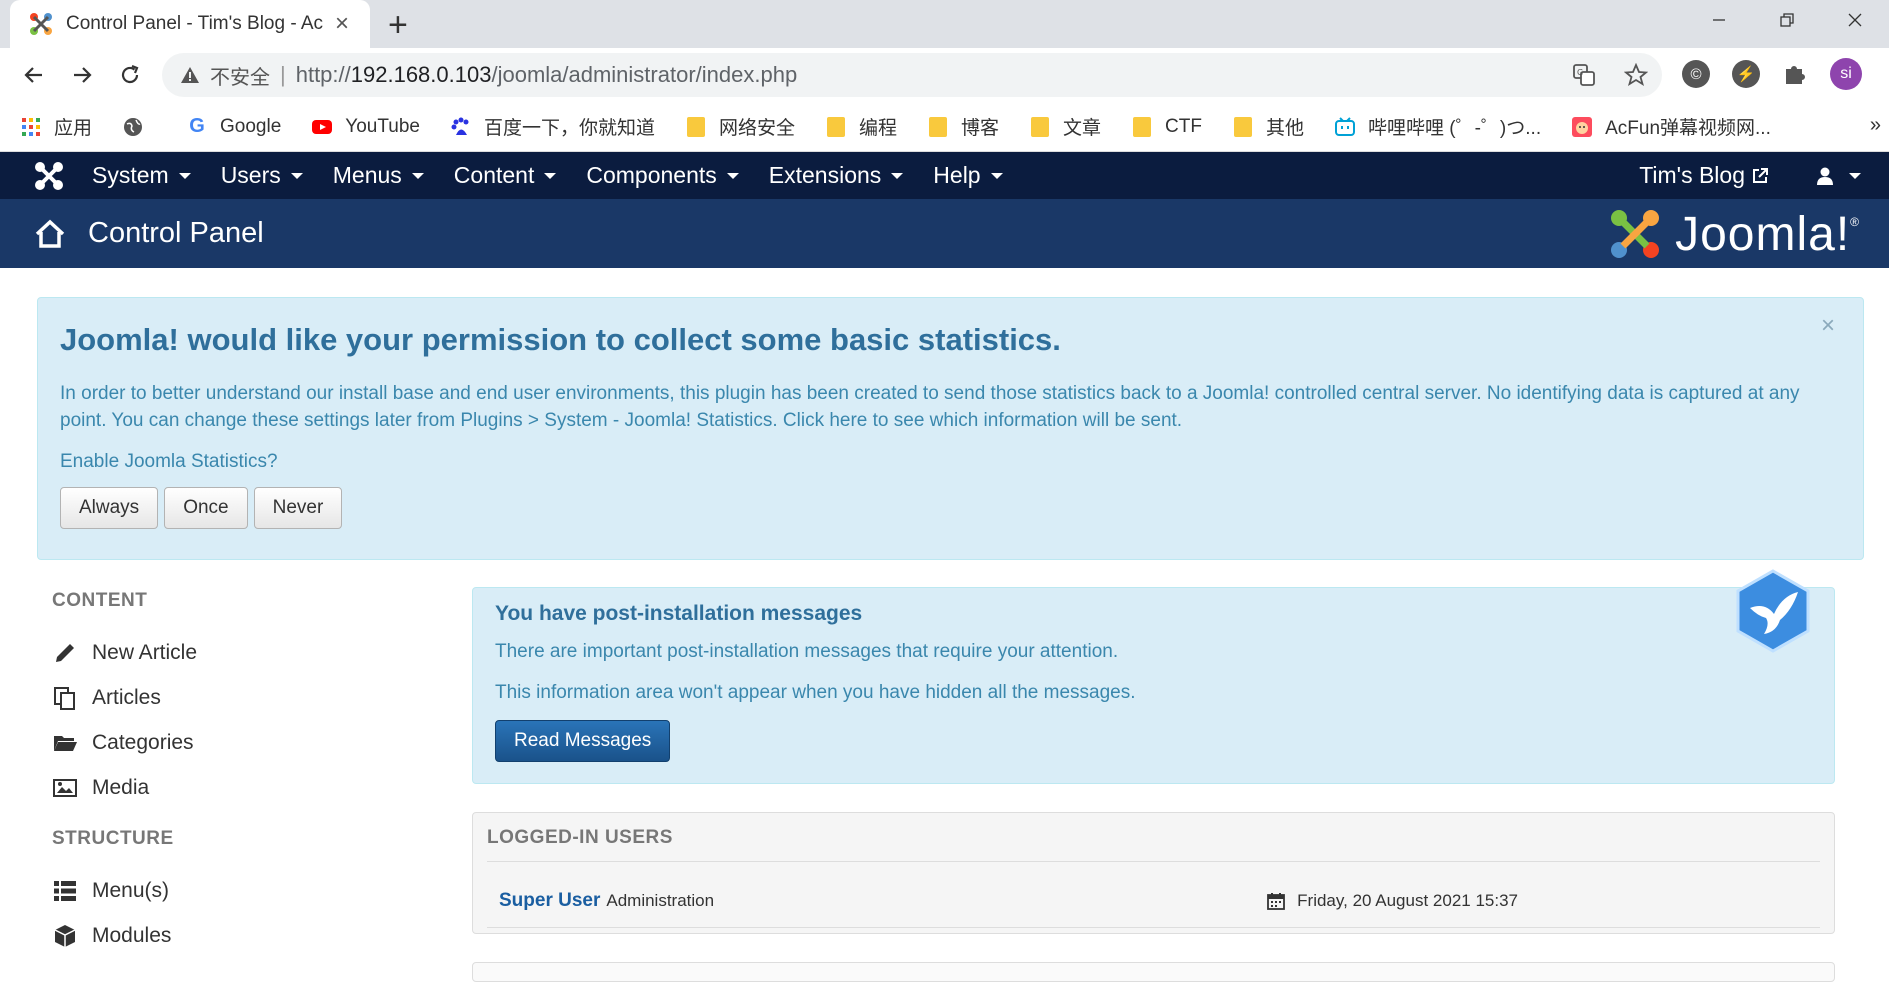 This screenshot has height=982, width=1889. Describe the element at coordinates (398, 25) in the screenshot. I see `new-tab-button: +` at that location.